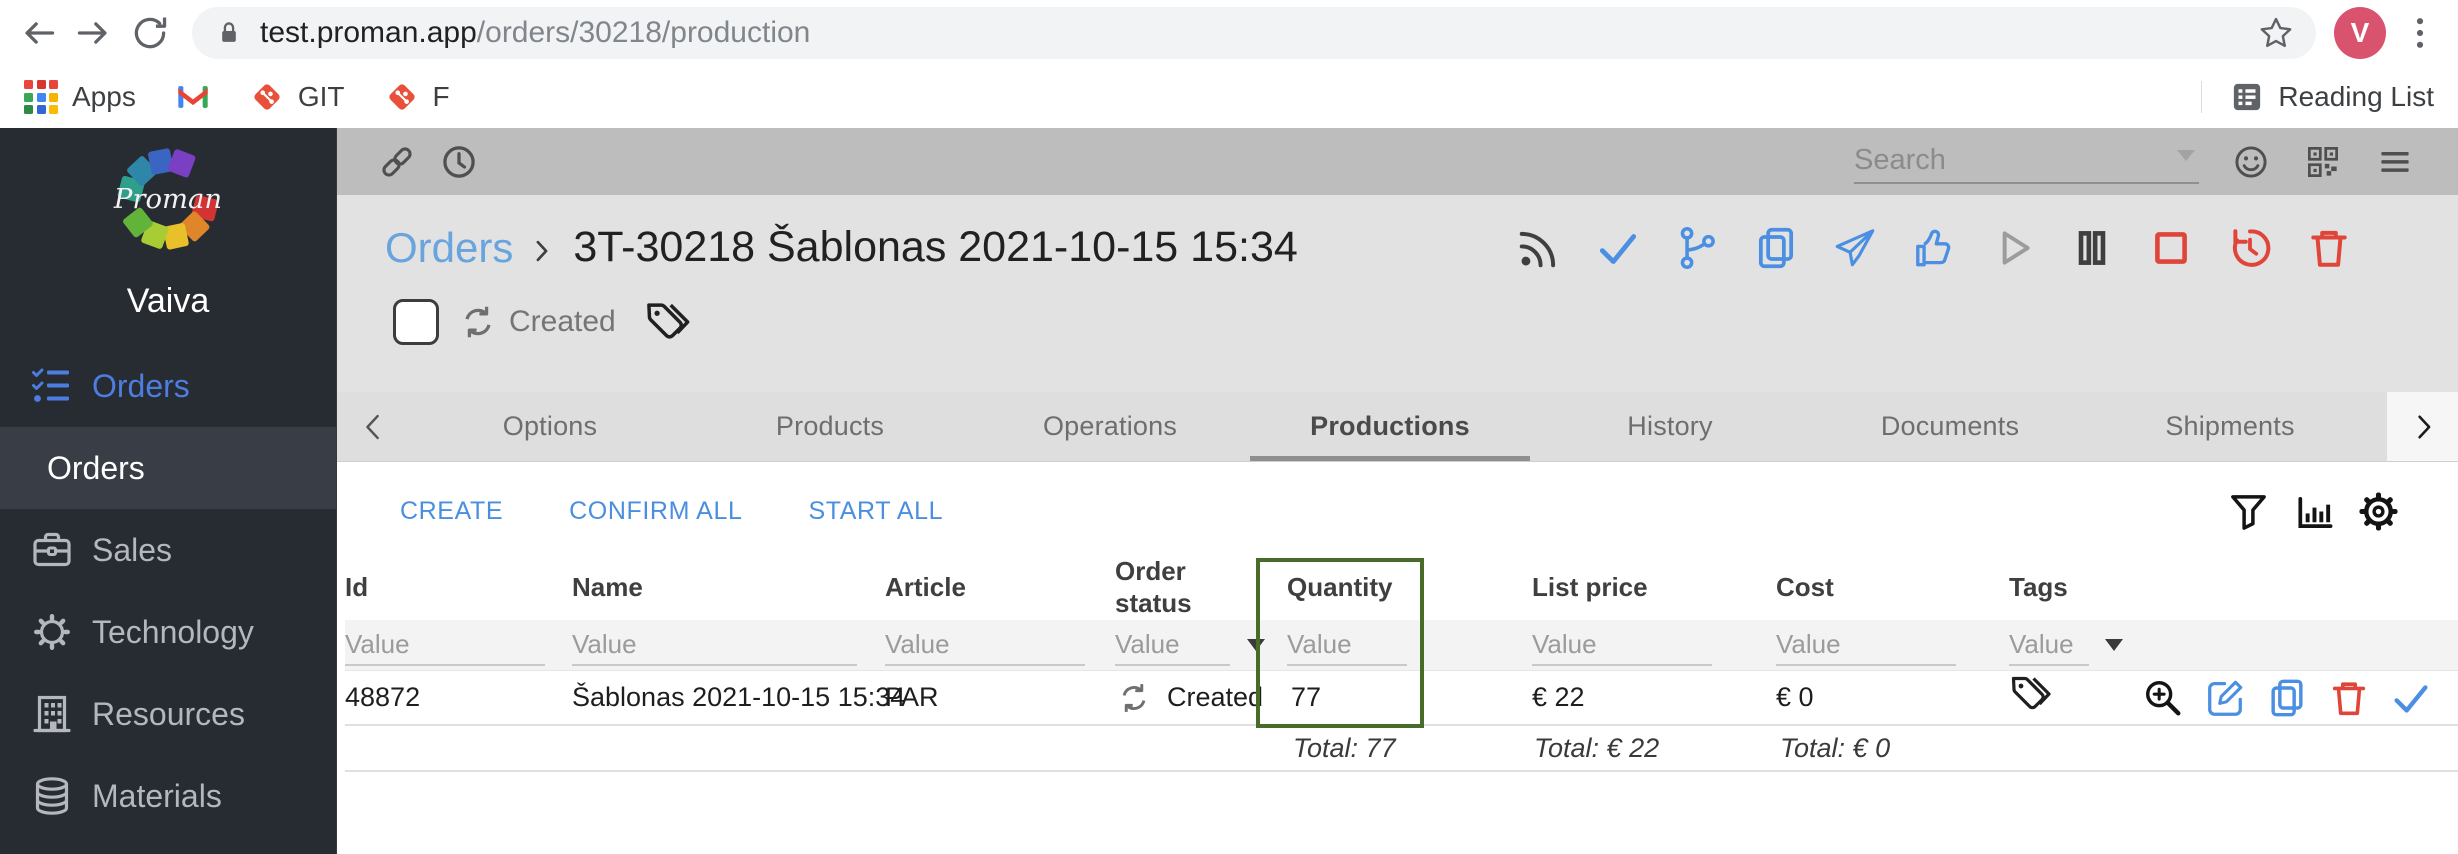 The width and height of the screenshot is (2458, 854). Describe the element at coordinates (2276, 33) in the screenshot. I see `bookmark-star-icon` at that location.